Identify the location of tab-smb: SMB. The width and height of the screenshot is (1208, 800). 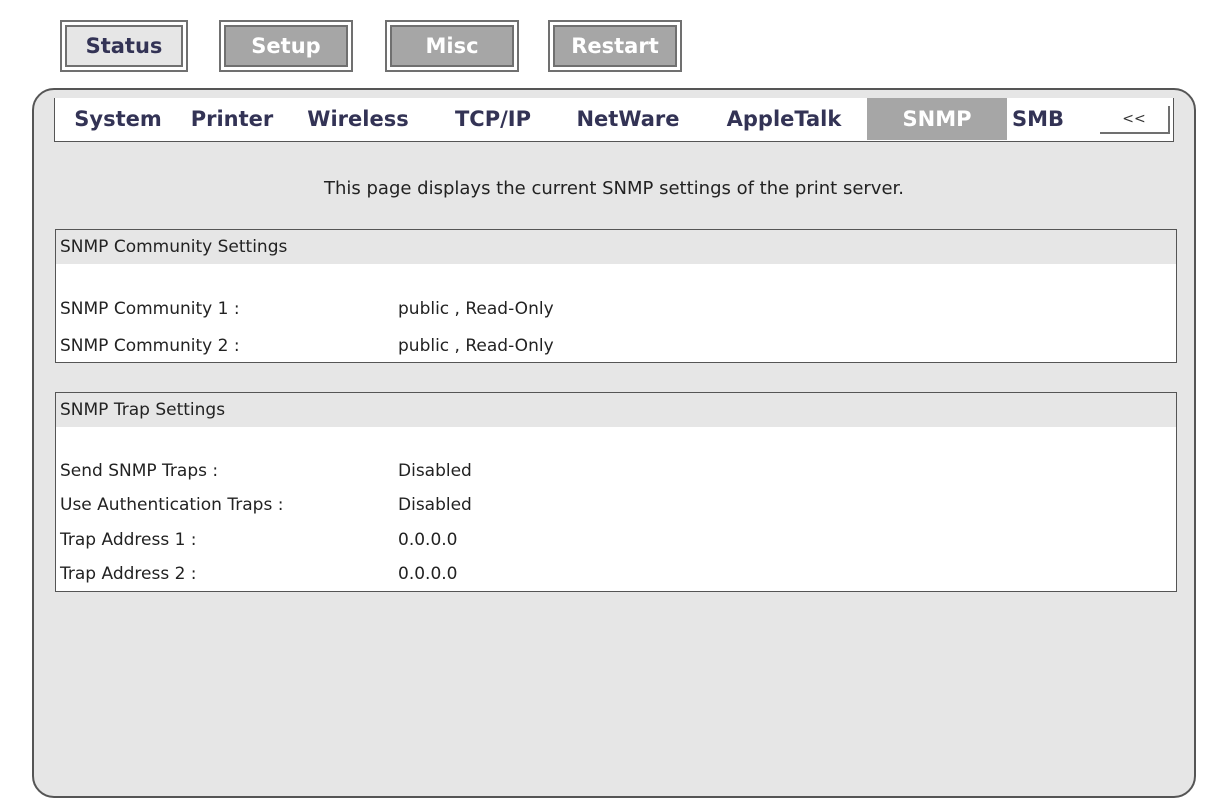
(1038, 119).